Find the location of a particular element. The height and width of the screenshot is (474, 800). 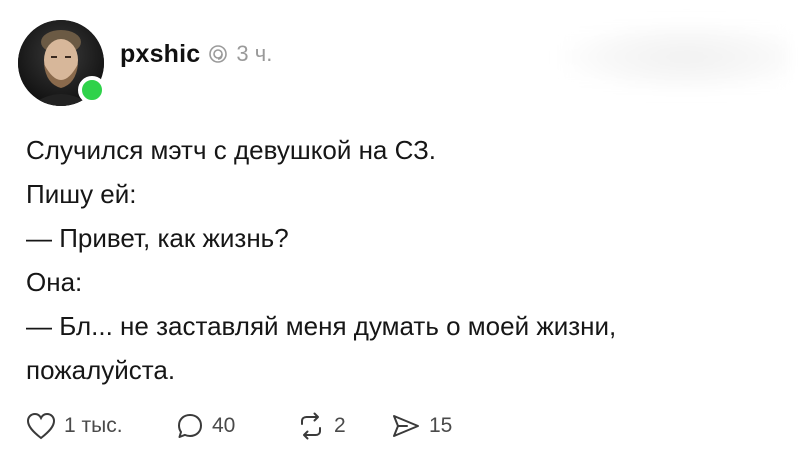

comment-button: 40 is located at coordinates (236, 426).